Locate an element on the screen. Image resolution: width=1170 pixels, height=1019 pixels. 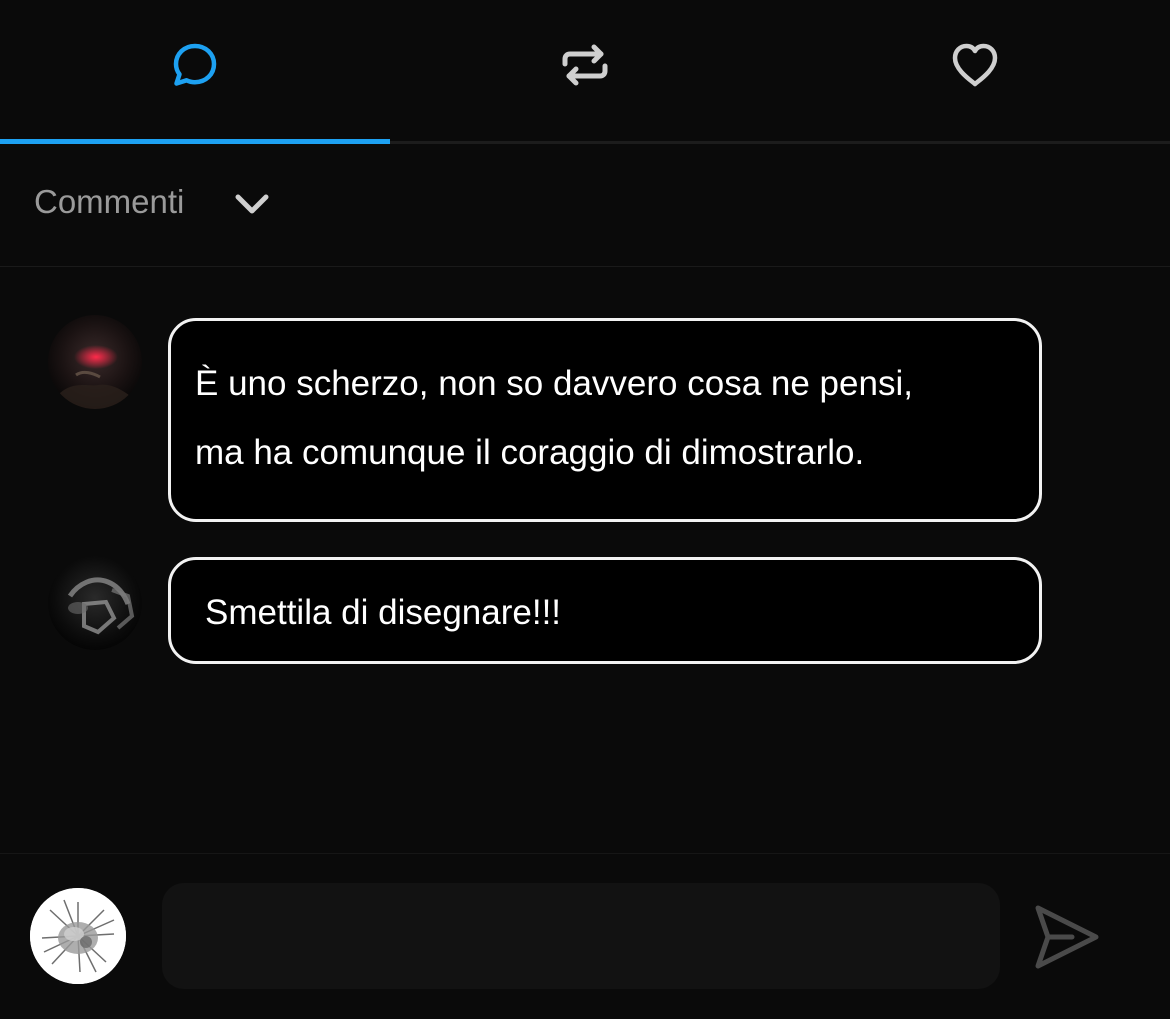
tab-reposts is located at coordinates (585, 70).